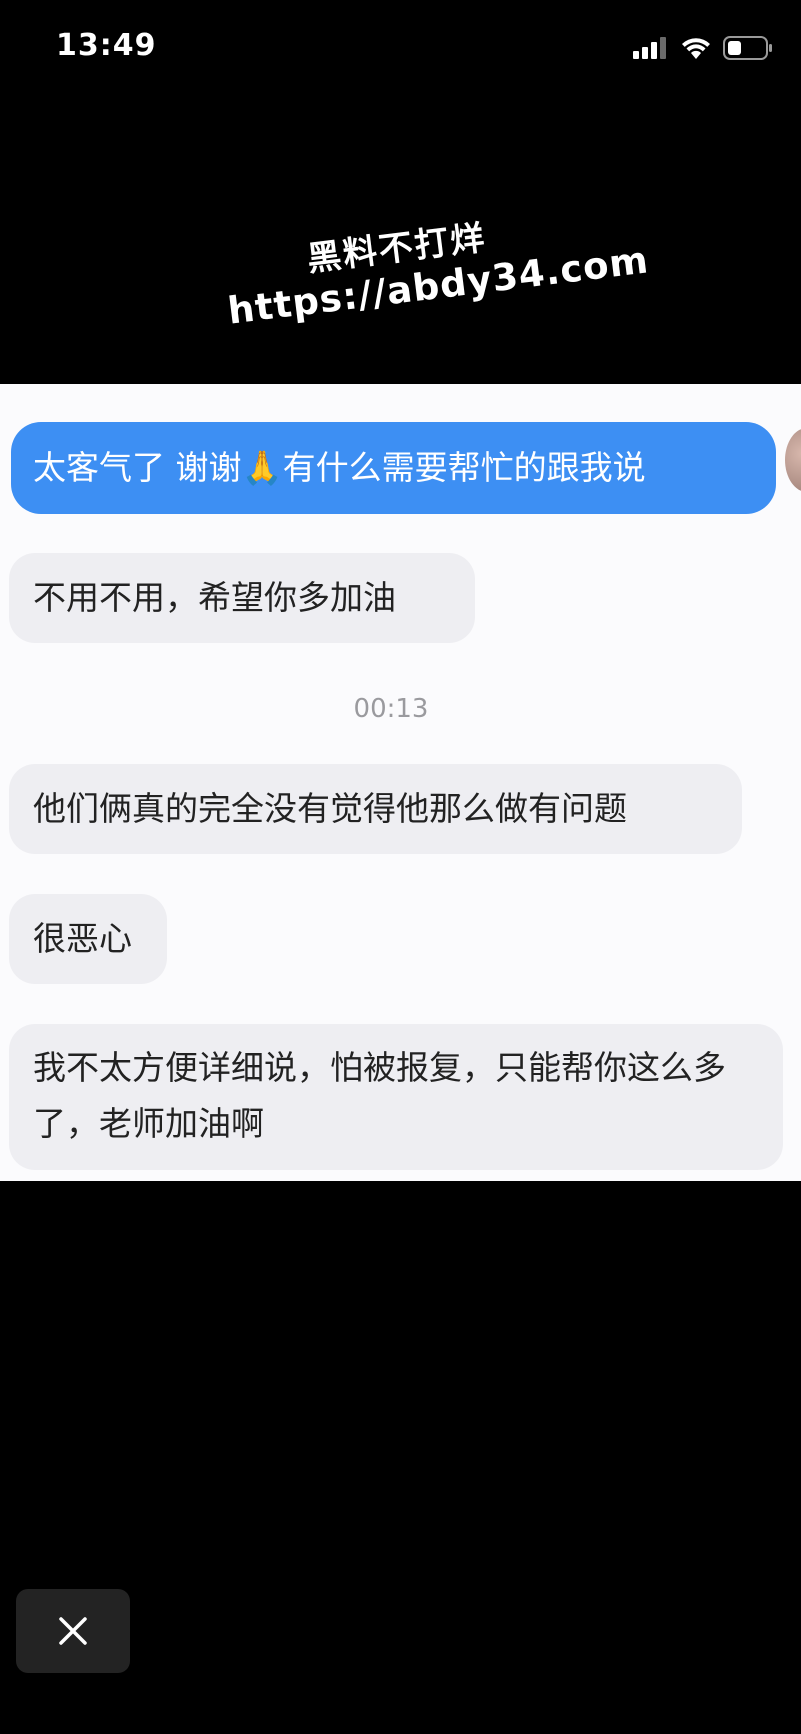  What do you see at coordinates (375, 809) in the screenshot?
I see `incoming-message-bubble: 他们俩真的完全没有觉得他那么做有问题` at bounding box center [375, 809].